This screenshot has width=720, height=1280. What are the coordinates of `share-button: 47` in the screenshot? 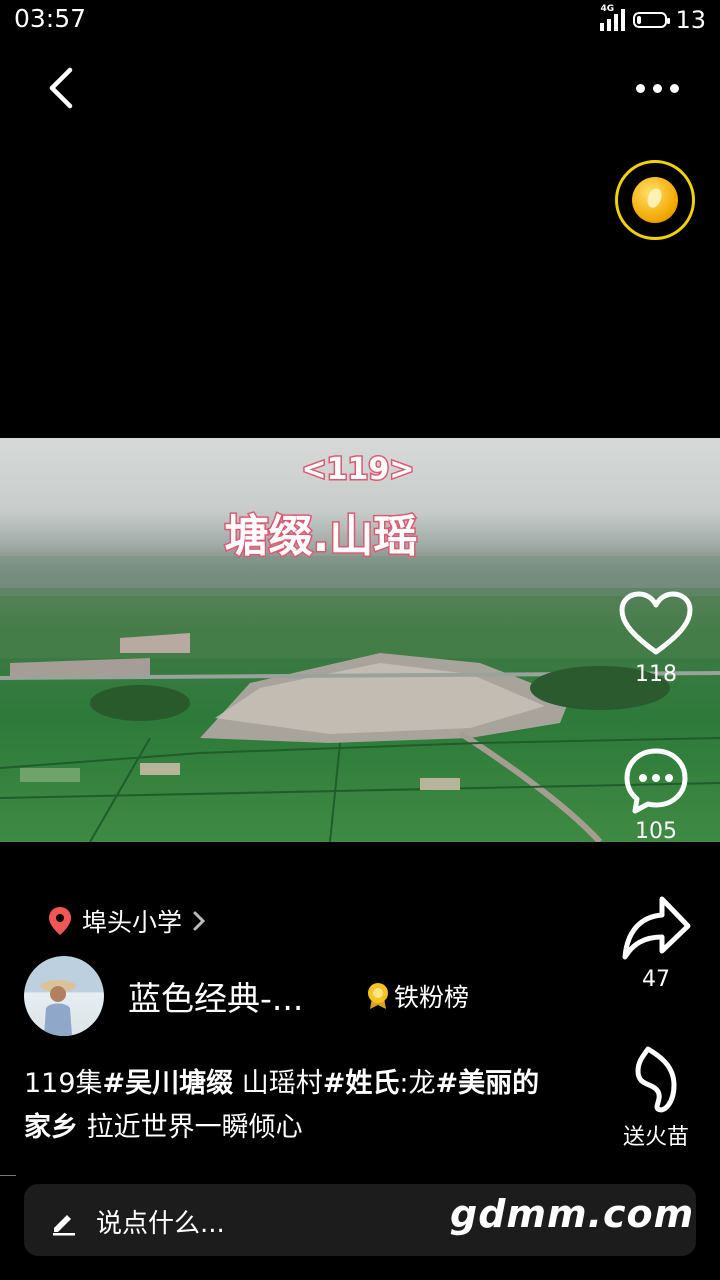 It's located at (656, 942).